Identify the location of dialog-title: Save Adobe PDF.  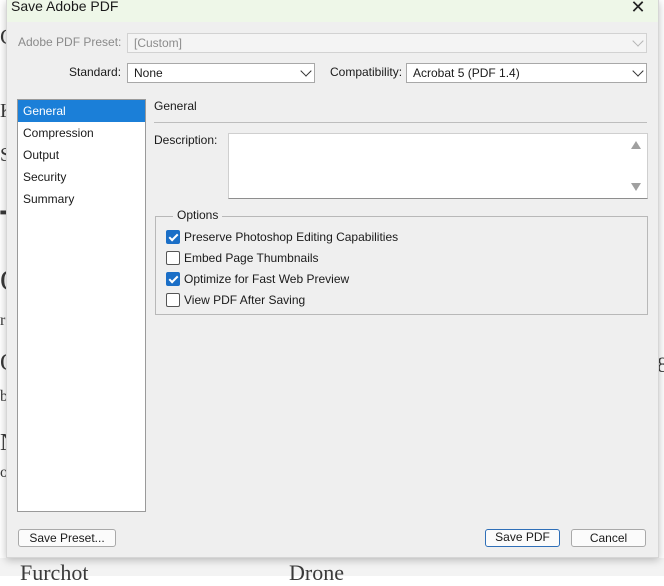
(65, 7).